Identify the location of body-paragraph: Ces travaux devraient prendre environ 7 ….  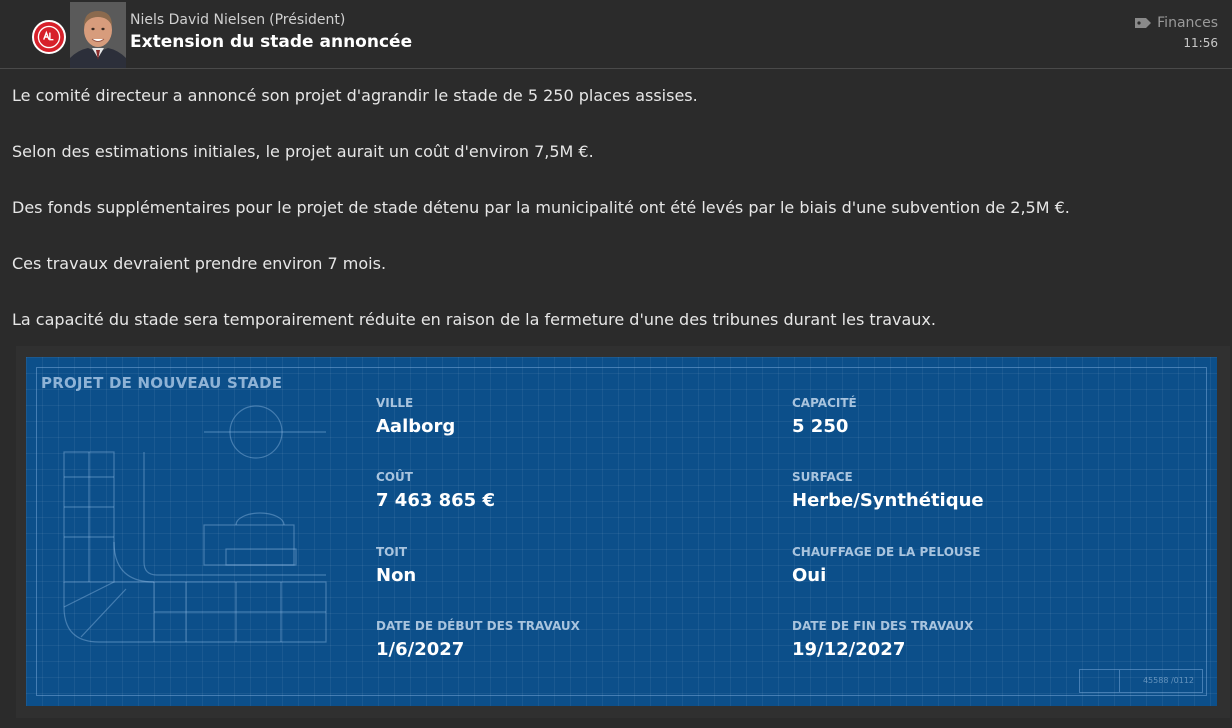
(199, 263).